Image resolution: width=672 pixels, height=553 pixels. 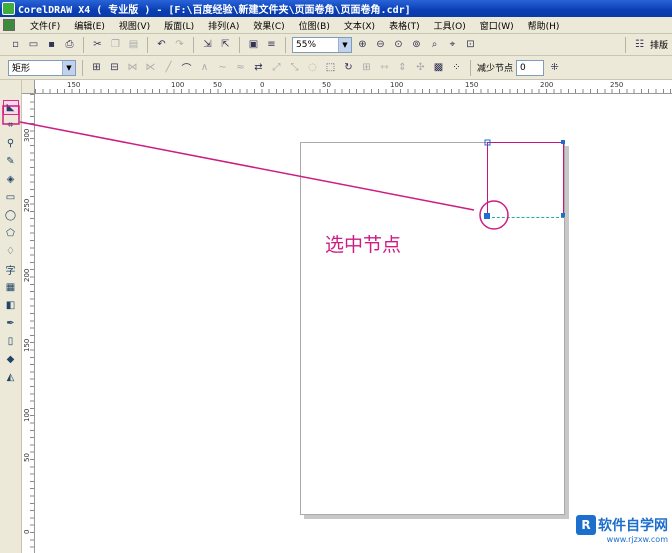 I want to click on callout-line, so click(x=247, y=166).